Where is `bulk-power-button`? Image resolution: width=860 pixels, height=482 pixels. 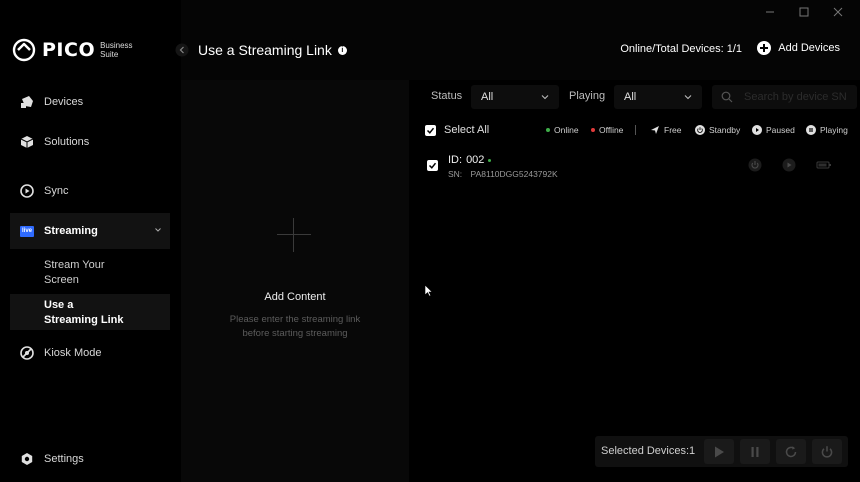
bulk-power-button is located at coordinates (827, 451).